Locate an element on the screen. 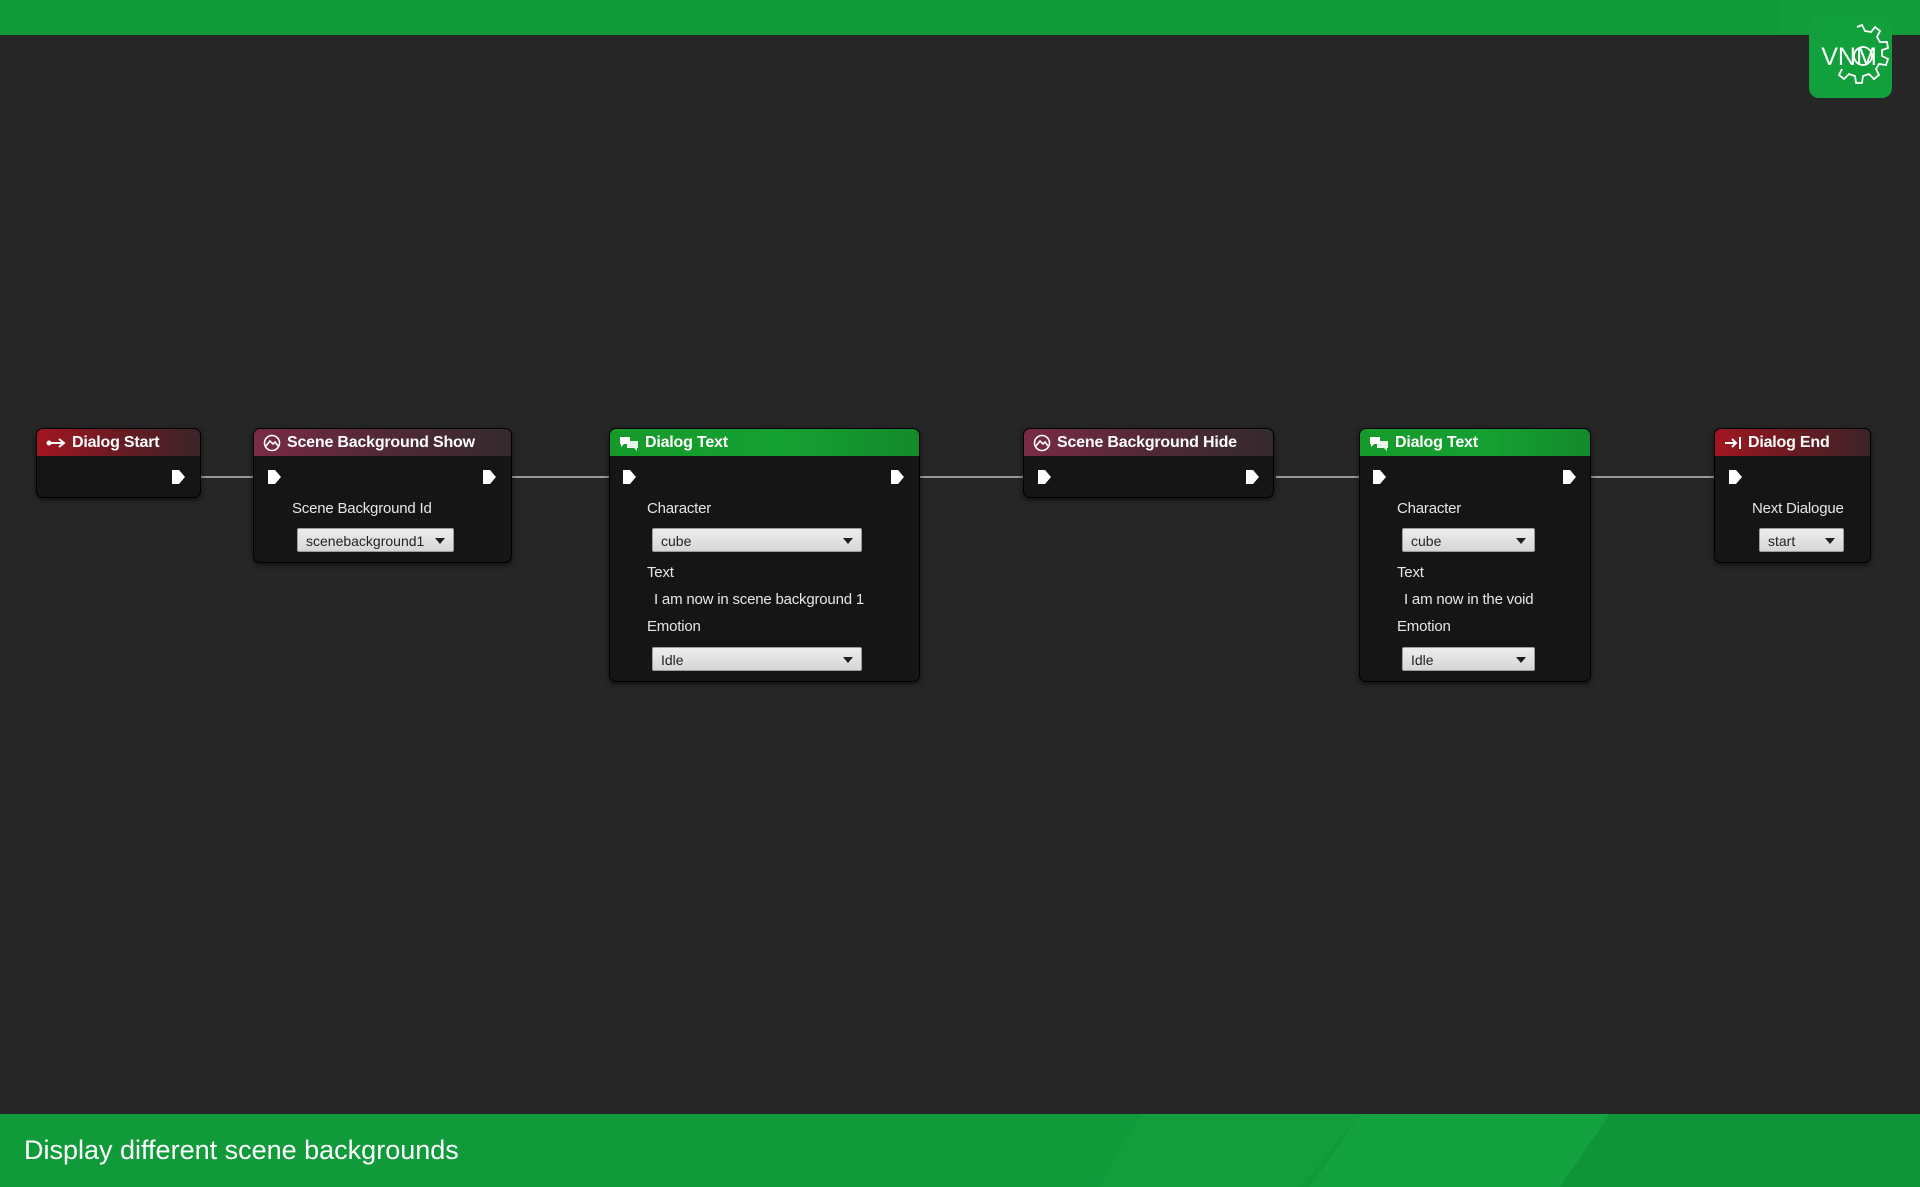 The width and height of the screenshot is (1920, 1187). bottom-bar: Display different scene backgrounds is located at coordinates (960, 1150).